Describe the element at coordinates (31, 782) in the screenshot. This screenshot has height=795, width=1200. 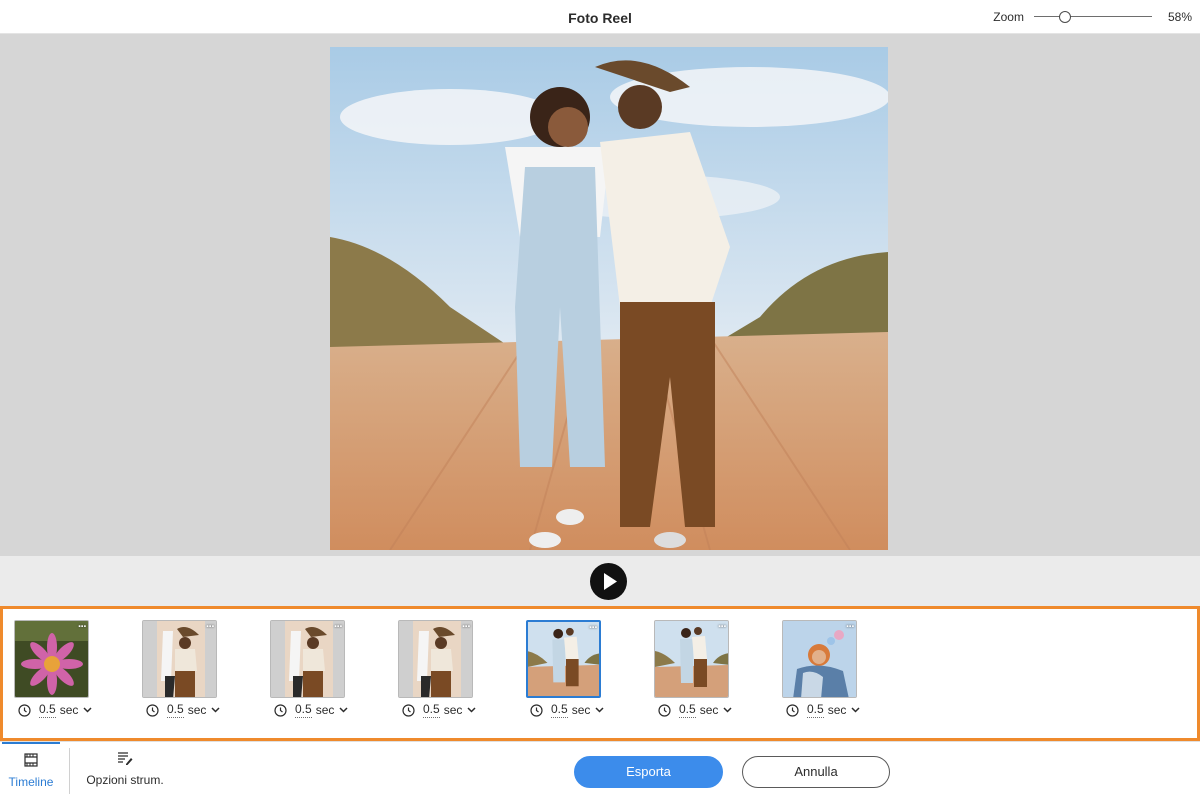
I see `tab-timeline-label: Timeline` at that location.